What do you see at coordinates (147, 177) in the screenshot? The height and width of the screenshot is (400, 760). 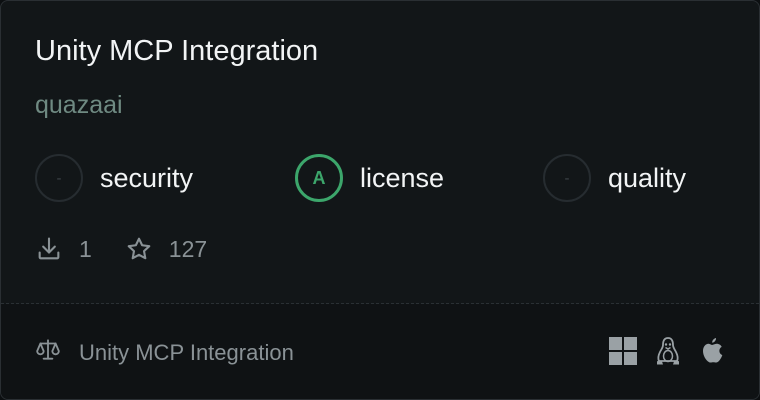 I see `security-label: security` at bounding box center [147, 177].